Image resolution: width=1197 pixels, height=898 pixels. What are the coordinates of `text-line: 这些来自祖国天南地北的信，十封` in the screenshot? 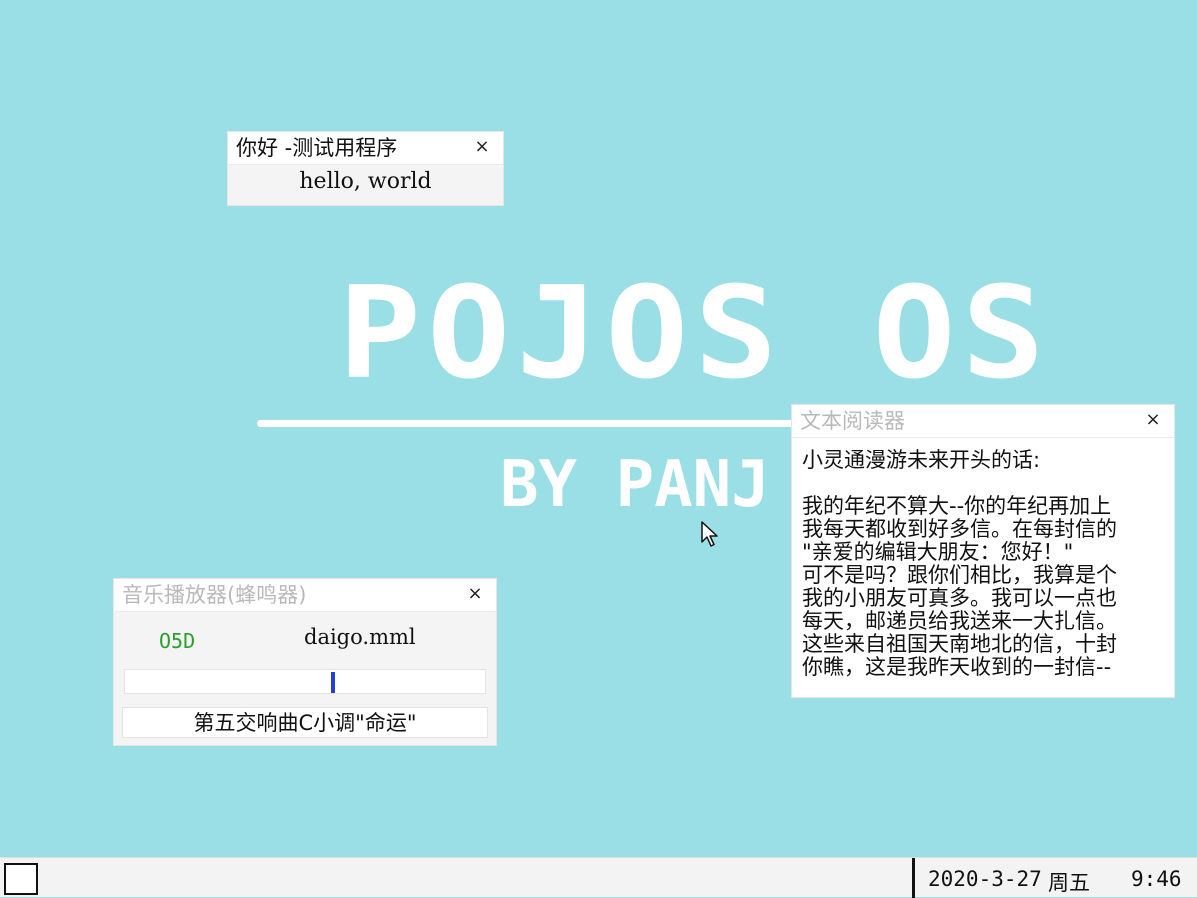 It's located at (959, 644).